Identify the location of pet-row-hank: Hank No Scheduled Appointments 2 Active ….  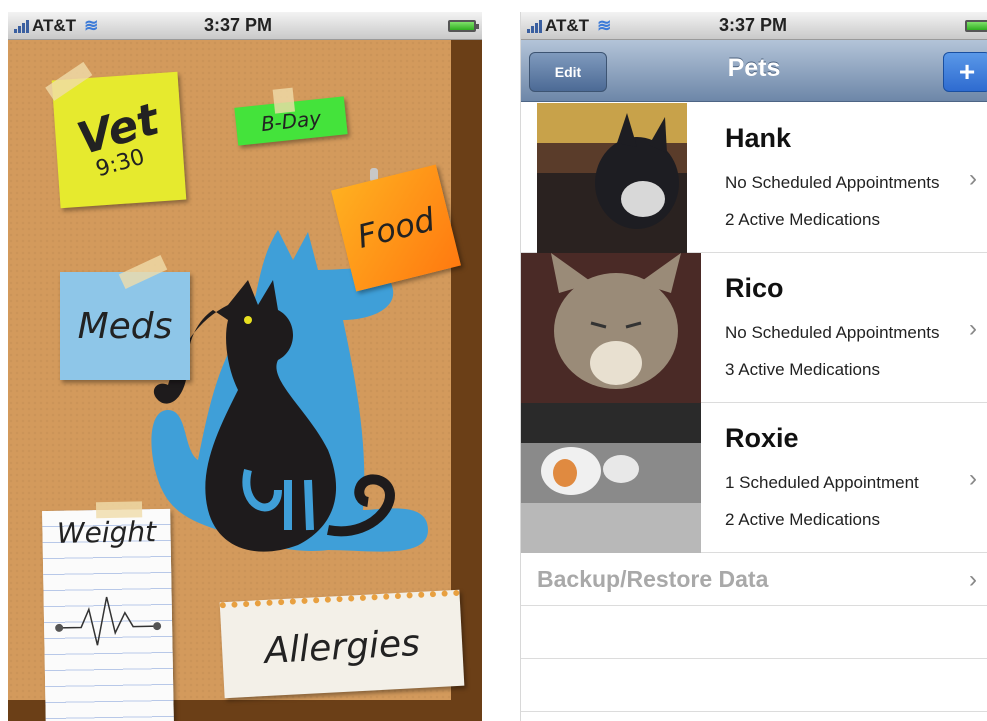
(754, 178).